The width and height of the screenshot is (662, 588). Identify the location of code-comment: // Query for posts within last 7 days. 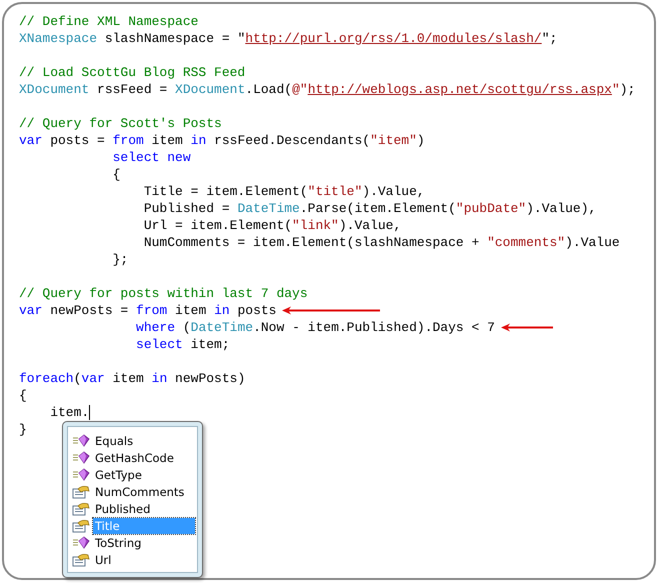
(163, 293).